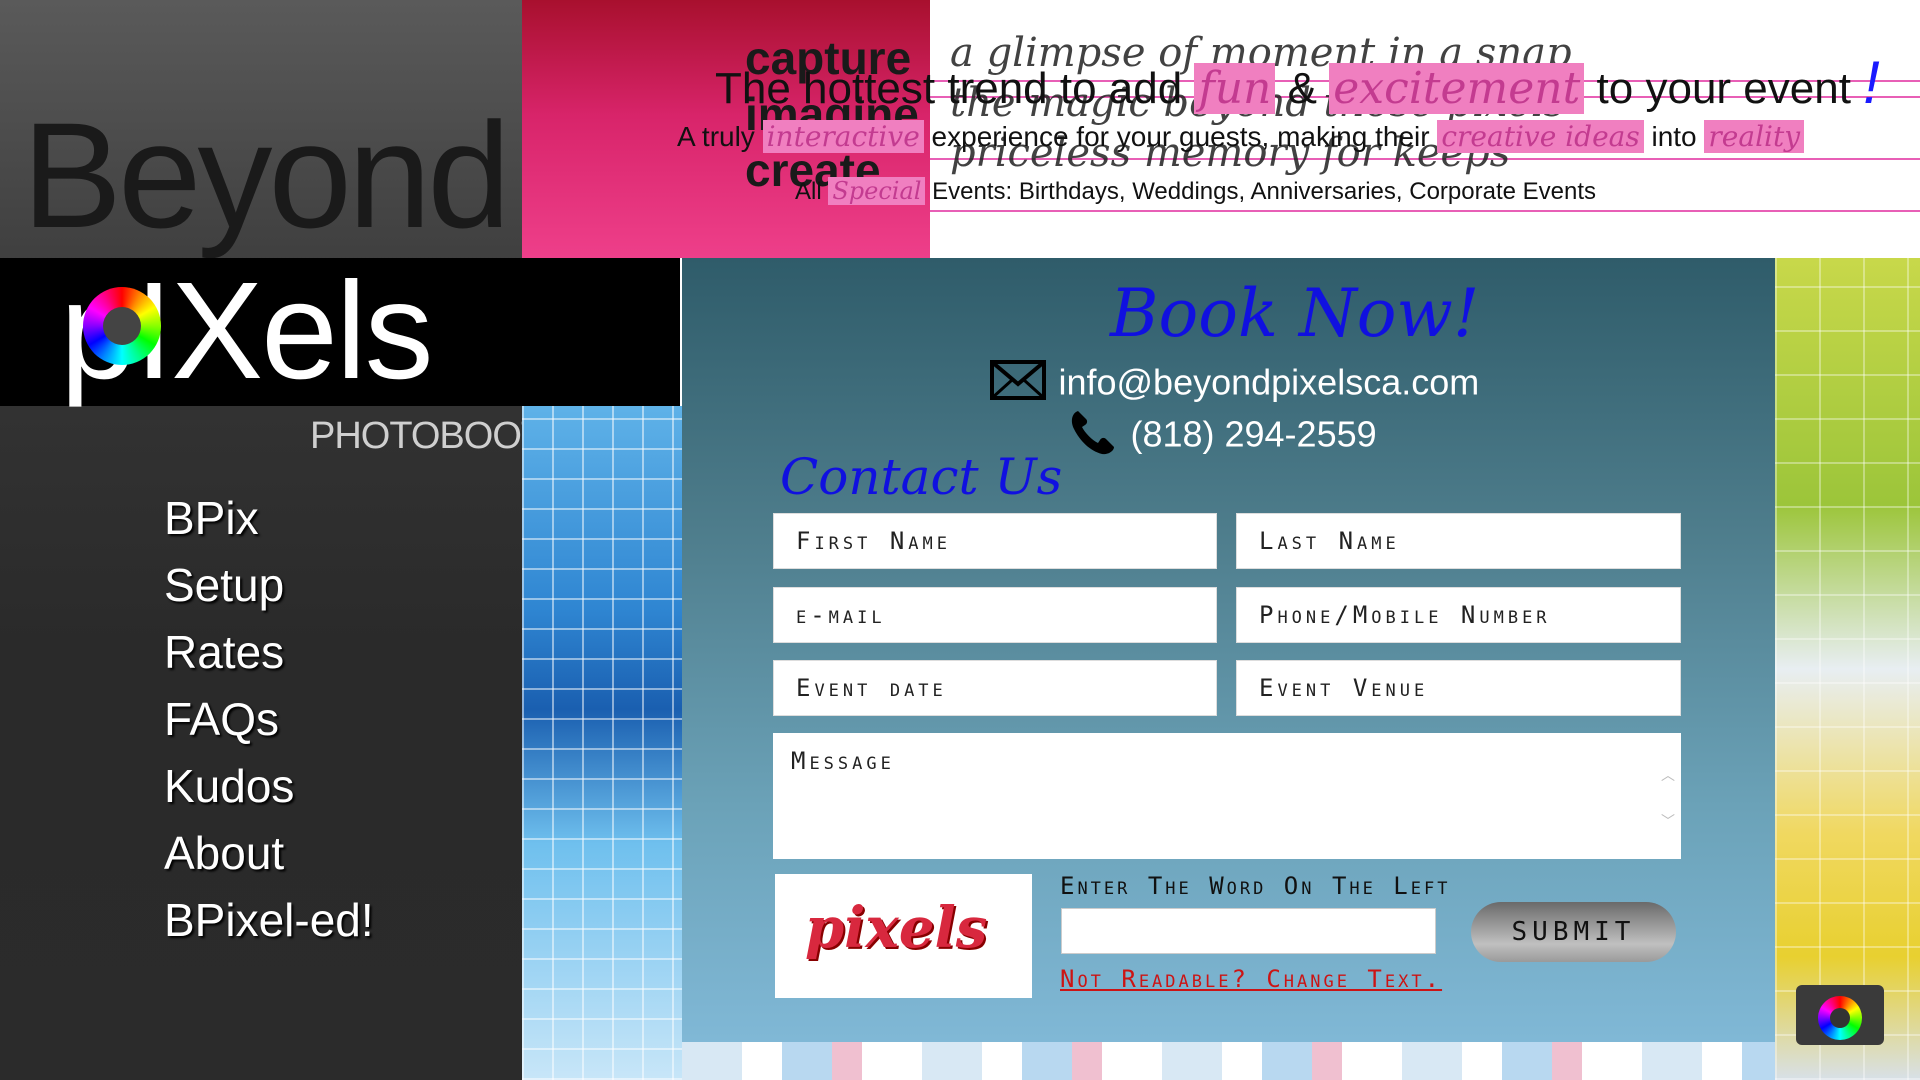  Describe the element at coordinates (1253, 434) in the screenshot. I see `contact-phone: (818) 294-2559` at that location.